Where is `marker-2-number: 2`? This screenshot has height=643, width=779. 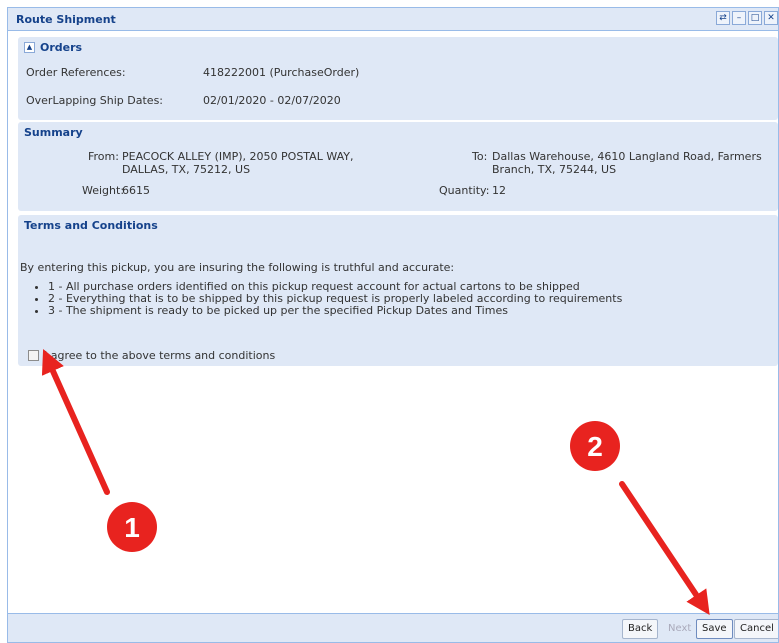
marker-2-number: 2 is located at coordinates (595, 446).